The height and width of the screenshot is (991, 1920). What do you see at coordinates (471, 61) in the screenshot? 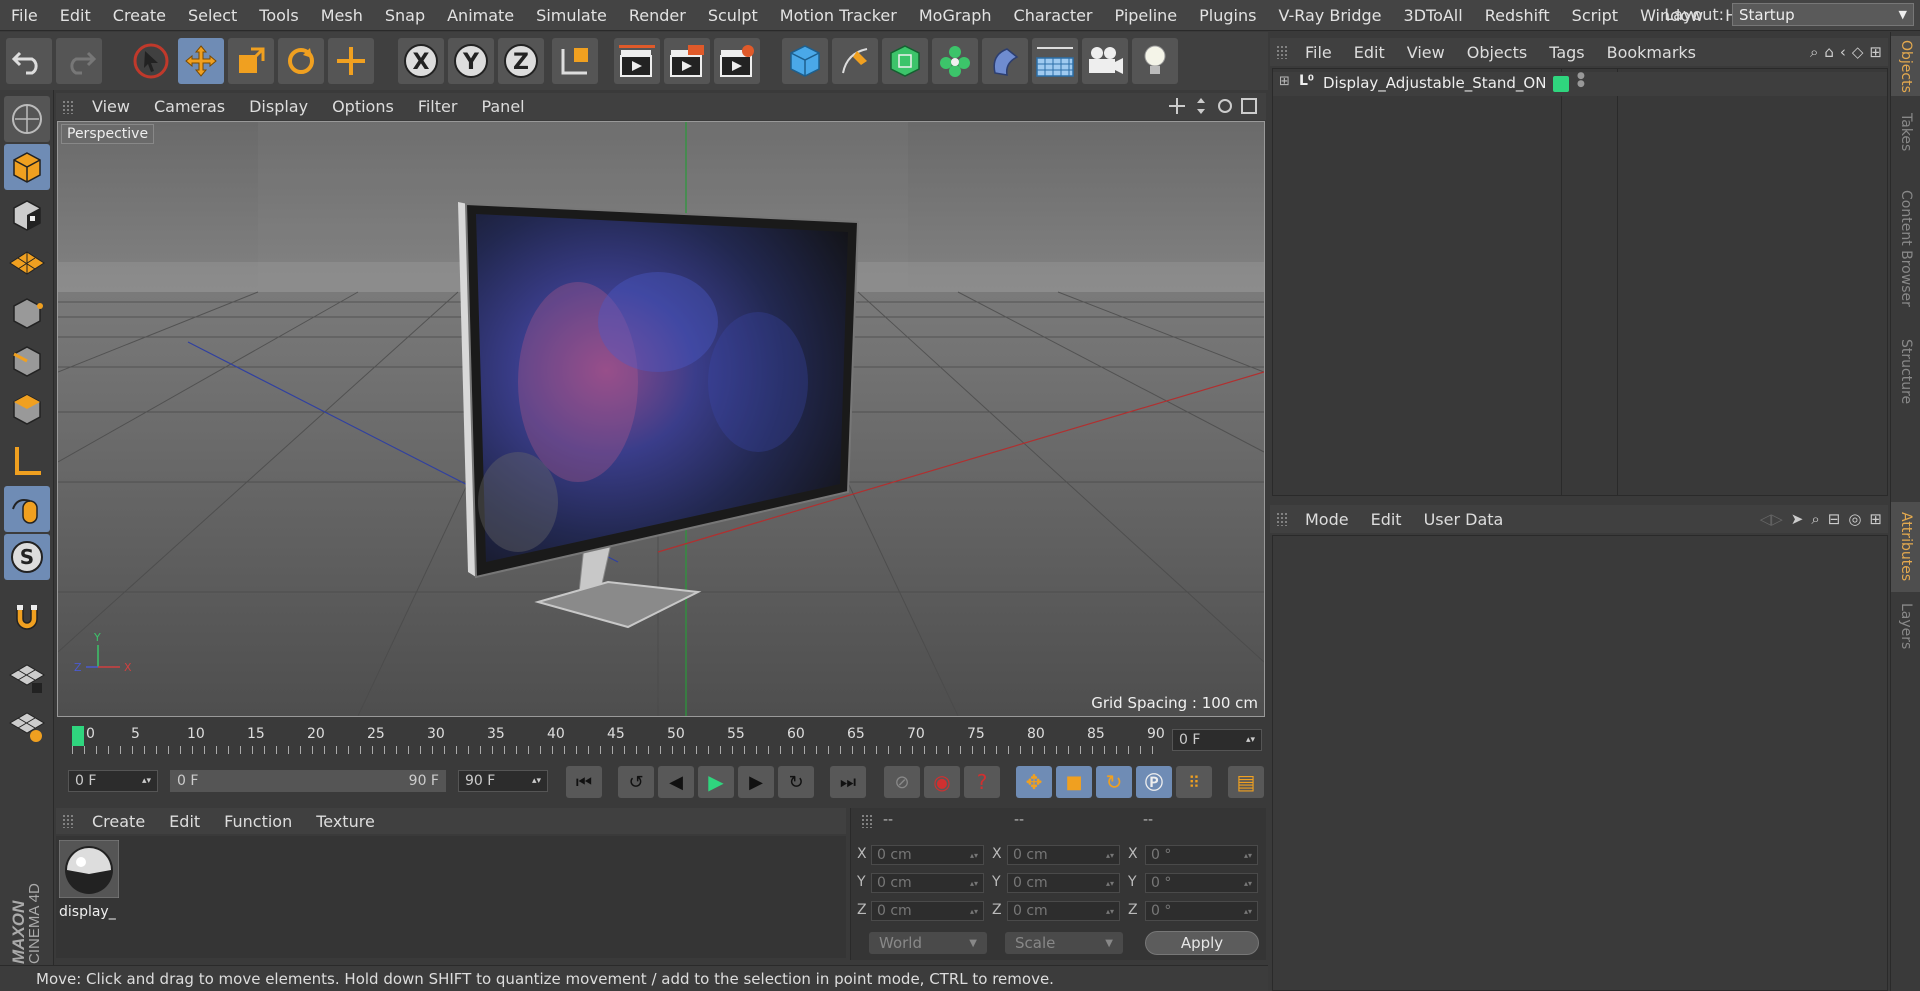
I see `y-axis-lock-button: Y` at bounding box center [471, 61].